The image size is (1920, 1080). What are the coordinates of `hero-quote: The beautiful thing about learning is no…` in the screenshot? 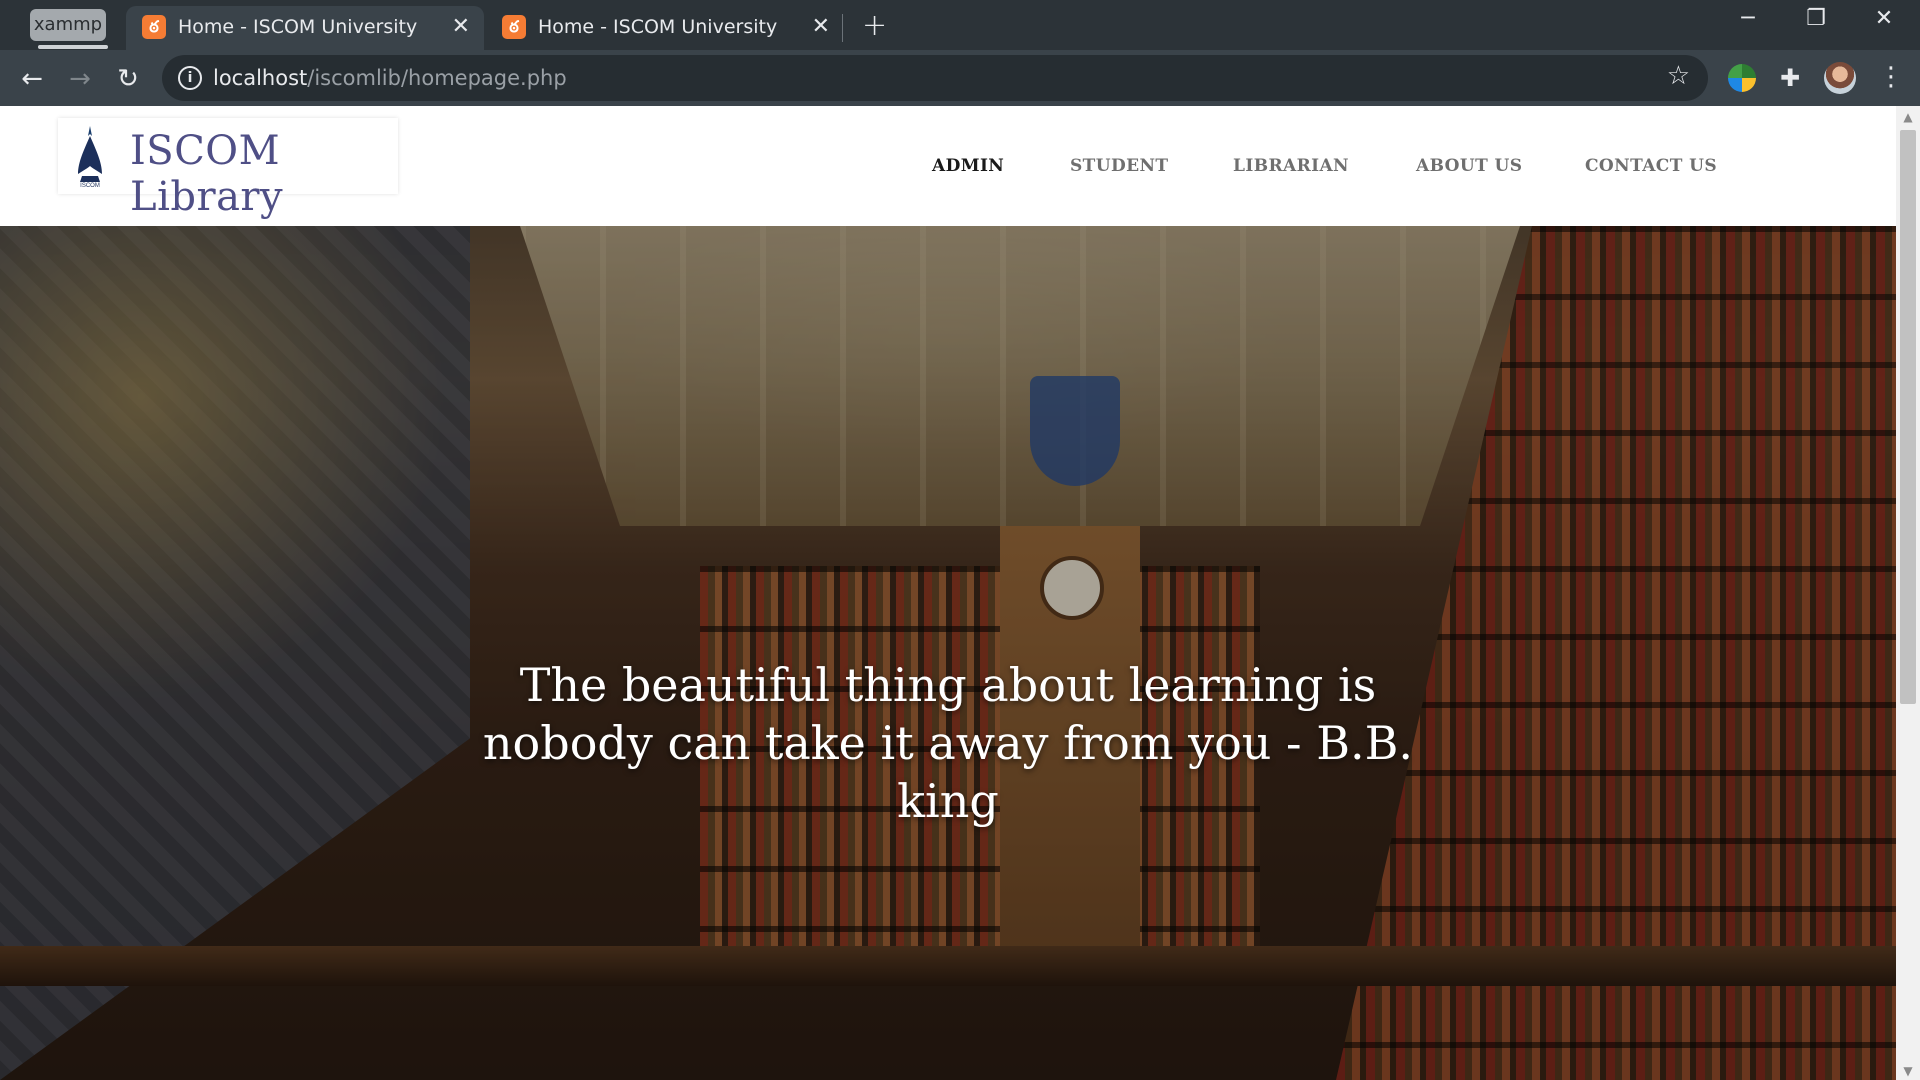 It's located at (948, 743).